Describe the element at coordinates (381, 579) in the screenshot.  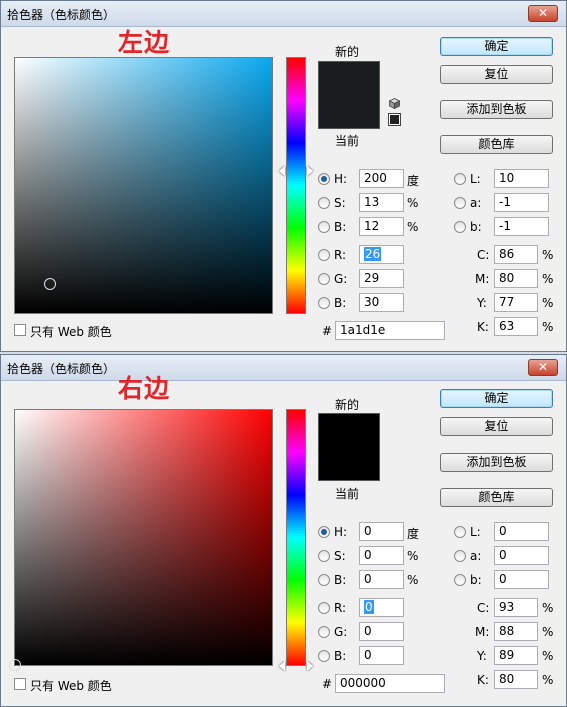
I see `b-input: 0` at that location.